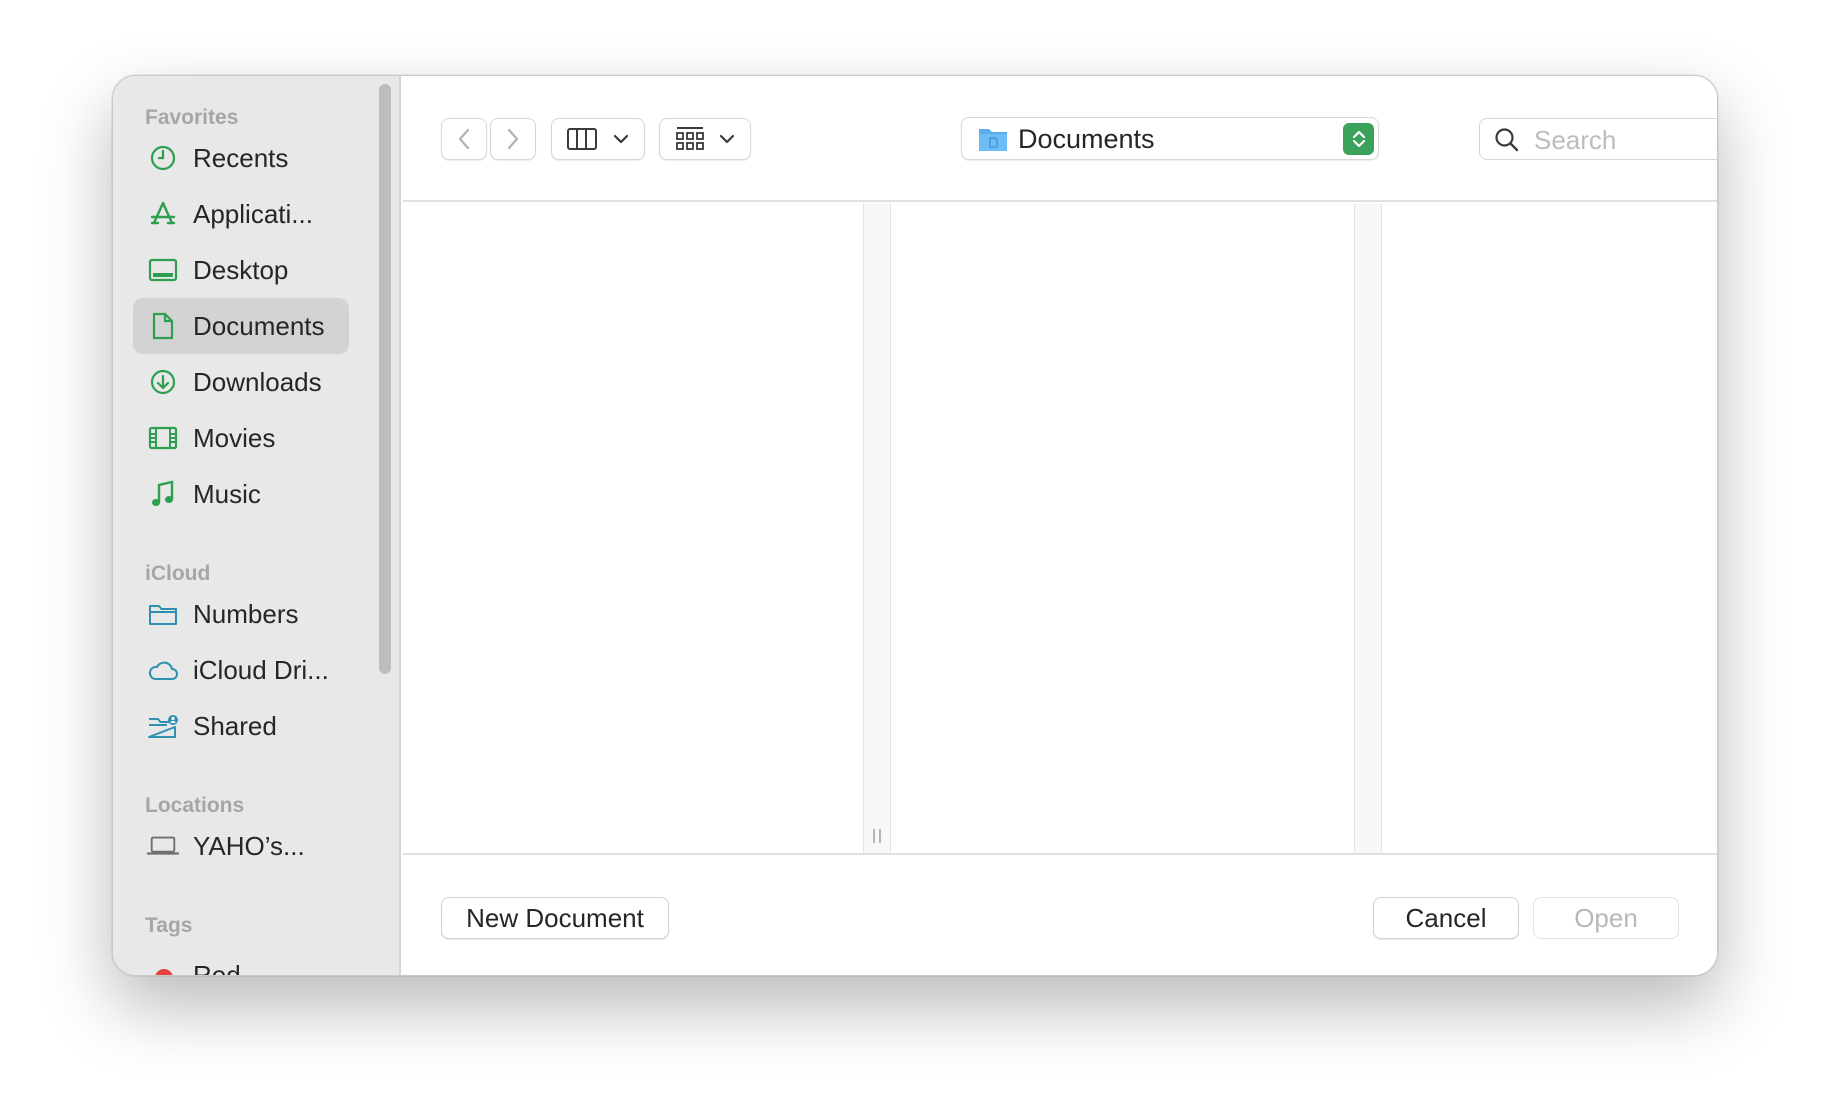  I want to click on sidebar-item-label: Downloads, so click(257, 381).